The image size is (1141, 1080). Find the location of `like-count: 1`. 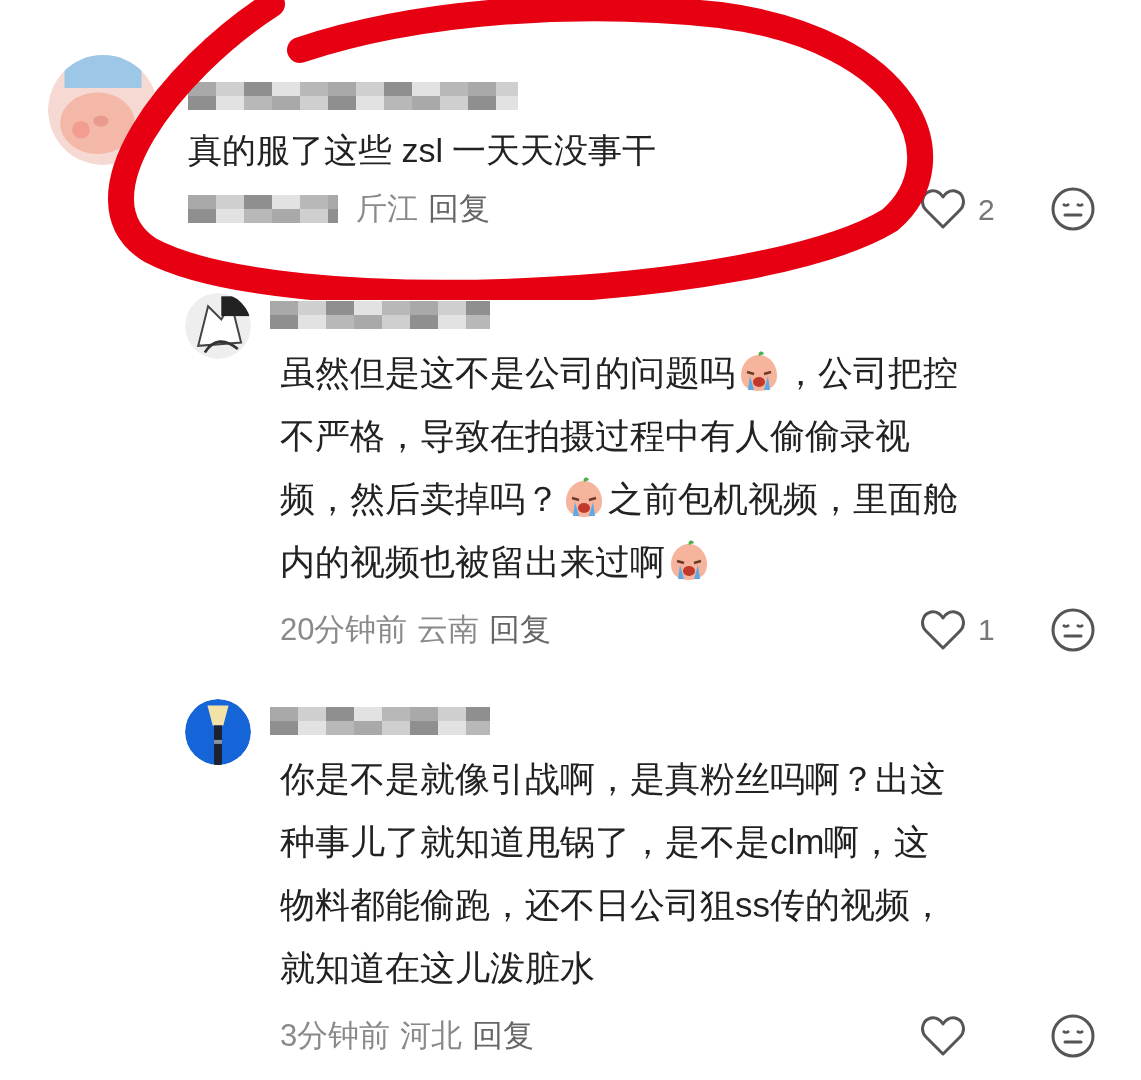

like-count: 1 is located at coordinates (986, 630).